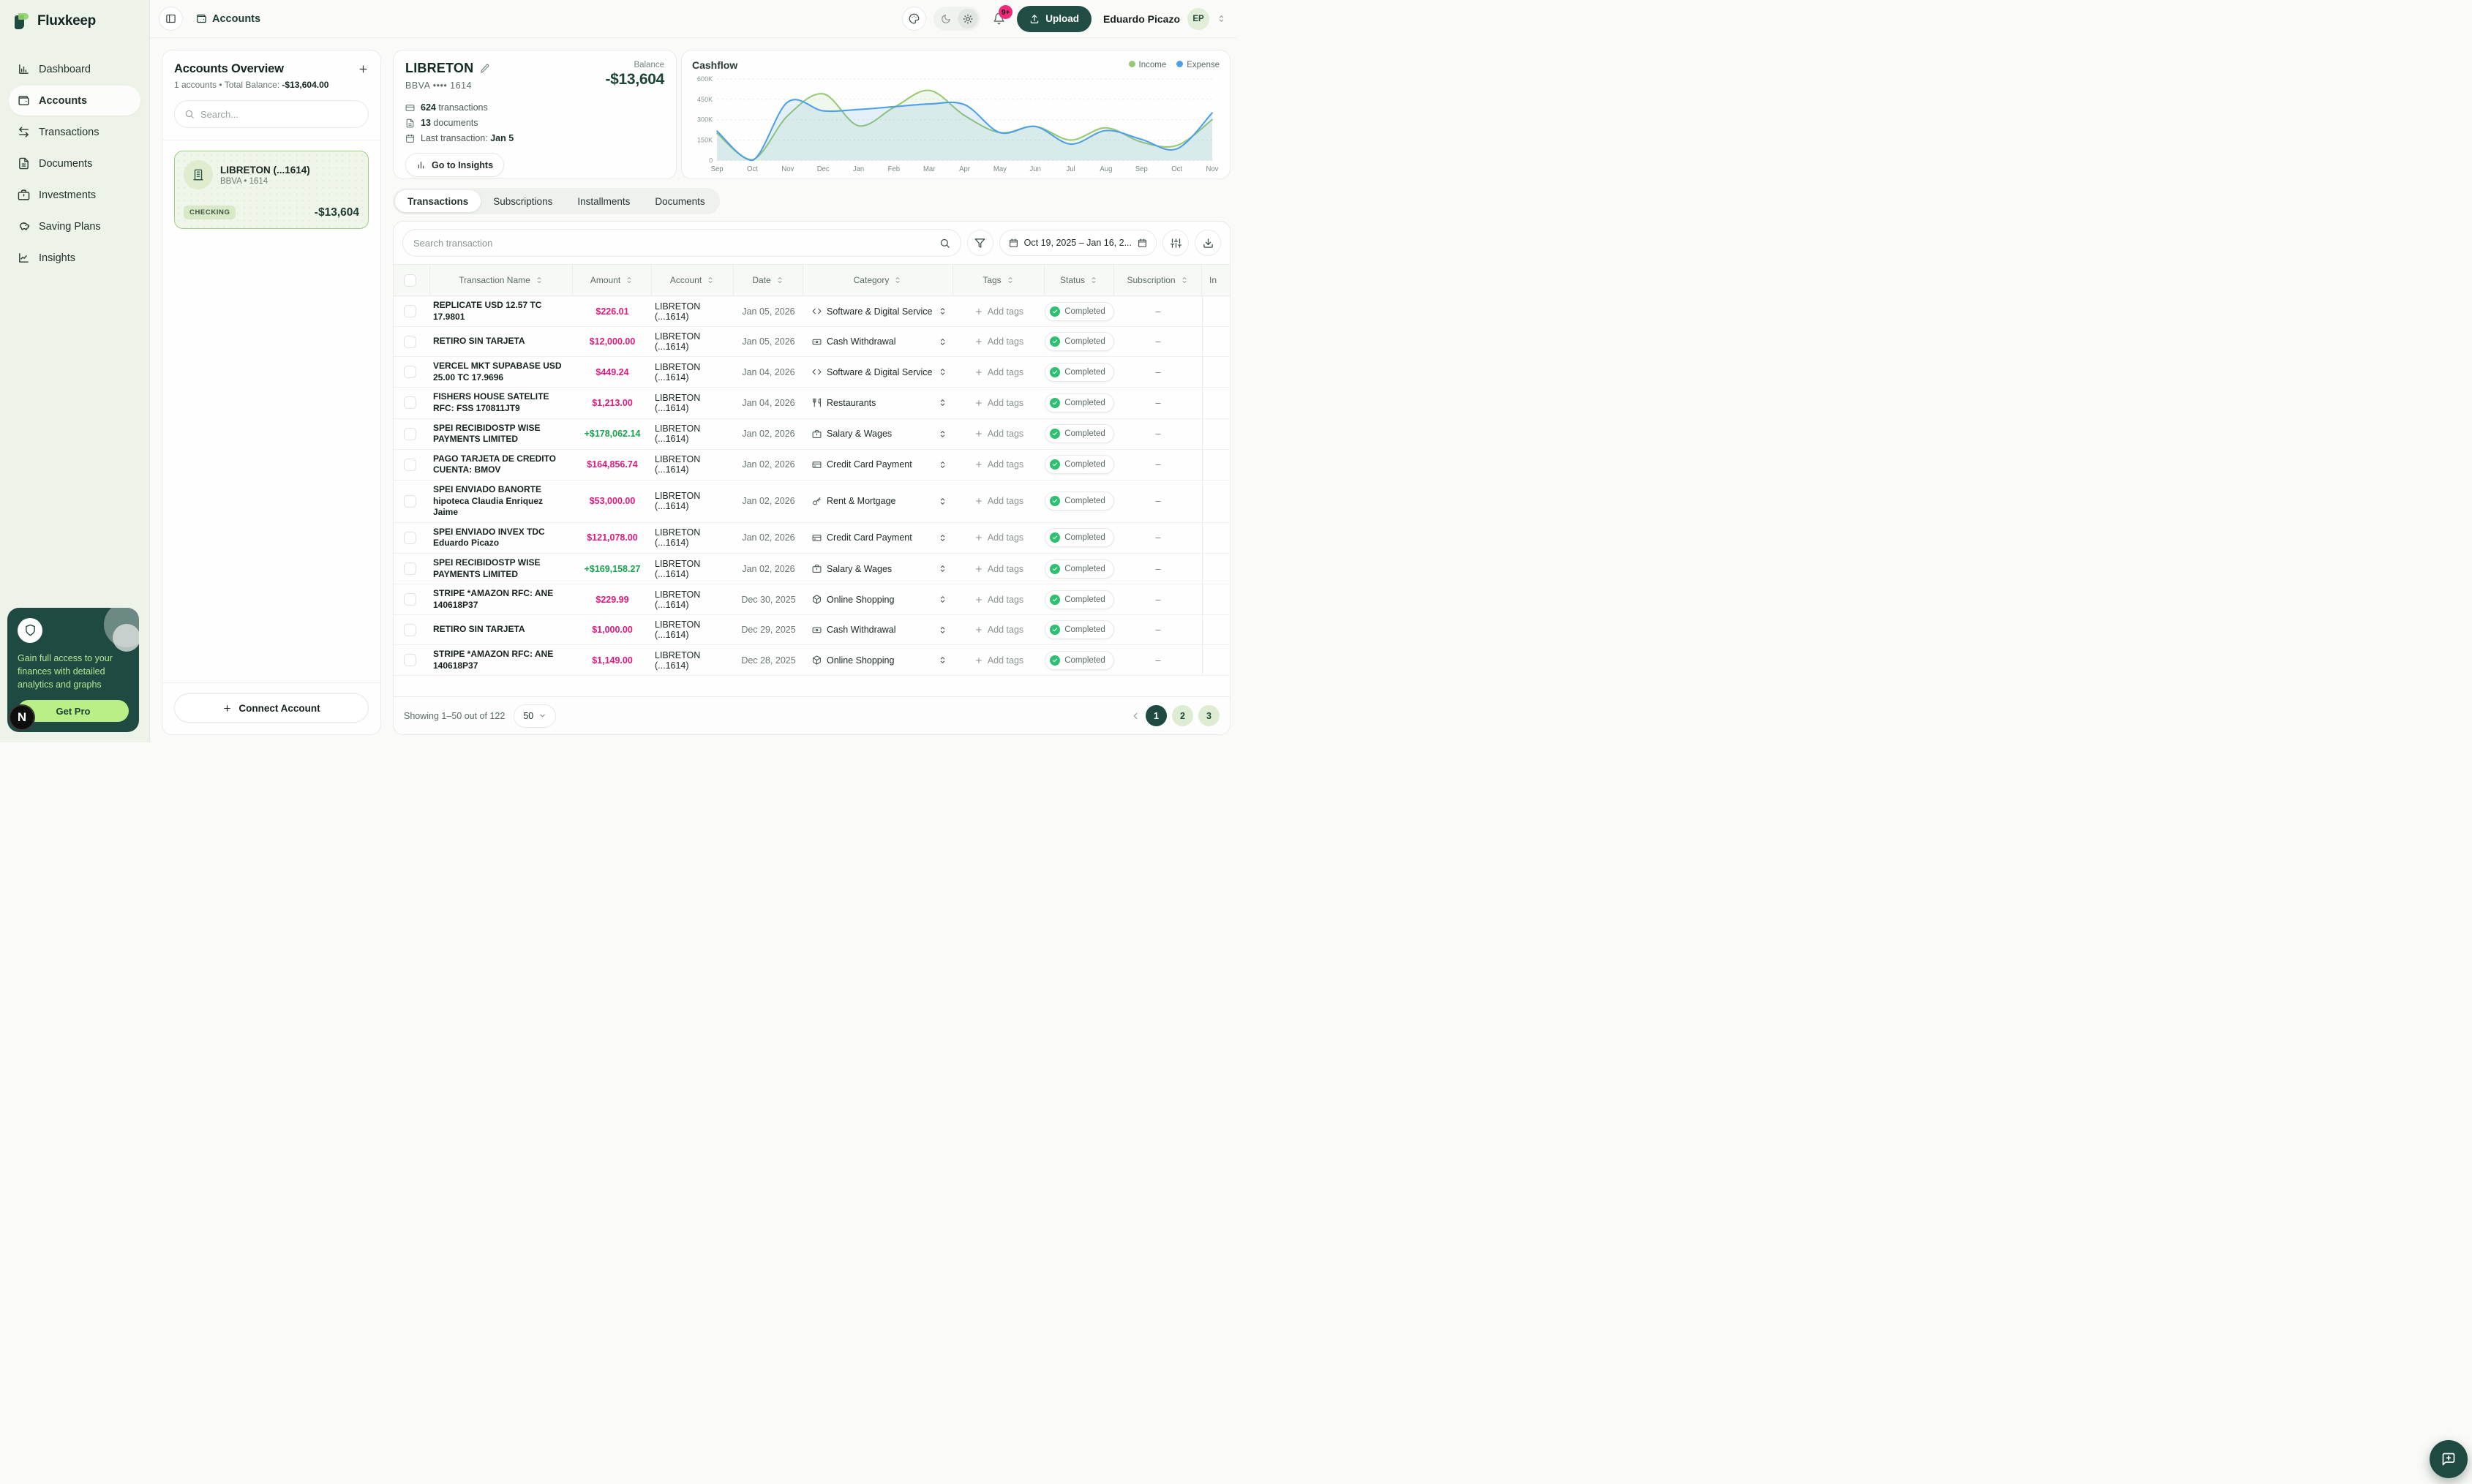 This screenshot has height=1484, width=2472. I want to click on sidebar-item-investments: Investments, so click(74, 195).